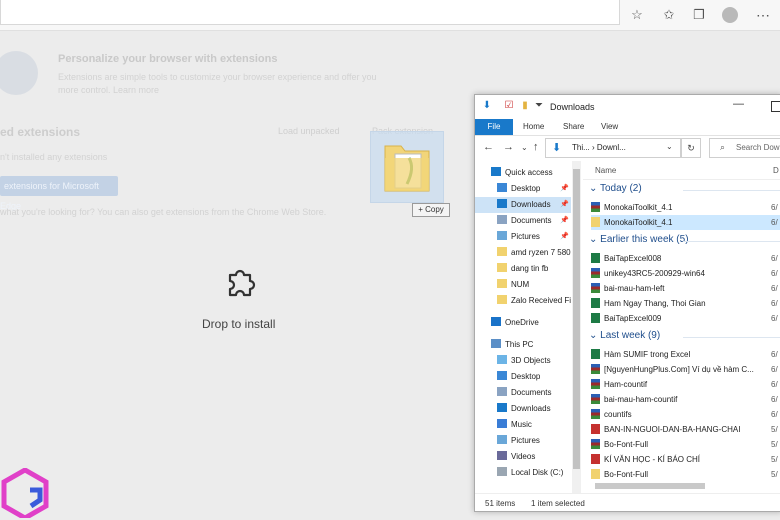 The height and width of the screenshot is (520, 780). What do you see at coordinates (595, 459) in the screenshot?
I see `pdf-file-icon` at bounding box center [595, 459].